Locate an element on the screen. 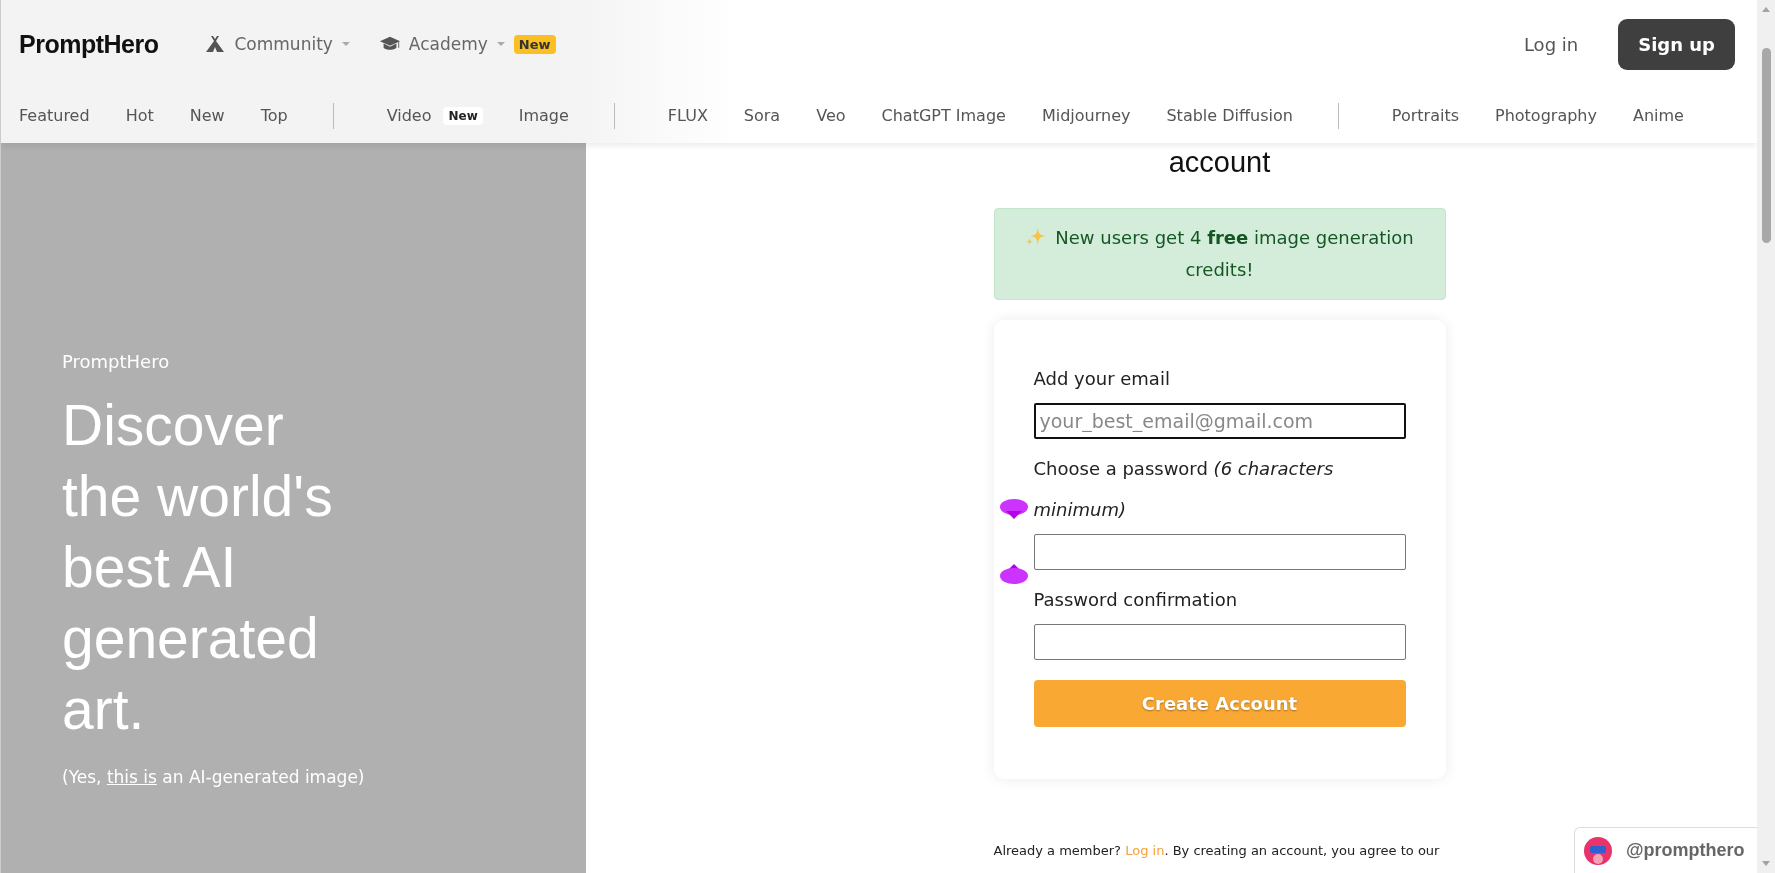 This screenshot has height=873, width=1775. scroll-up-icon is located at coordinates (1766, 9).